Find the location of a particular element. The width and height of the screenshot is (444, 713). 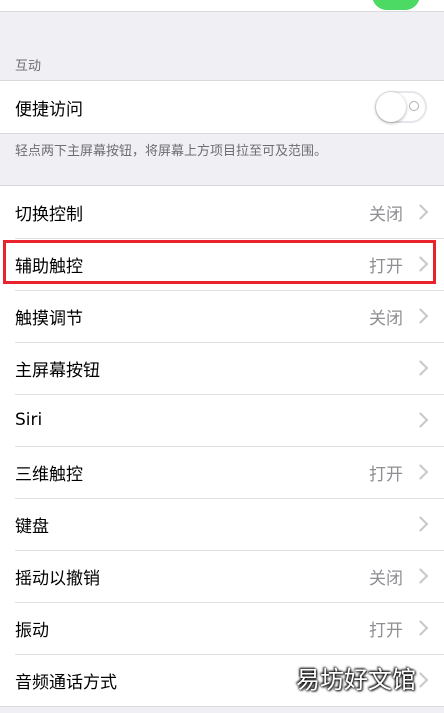

toggle-off-indicator-icon is located at coordinates (414, 106).